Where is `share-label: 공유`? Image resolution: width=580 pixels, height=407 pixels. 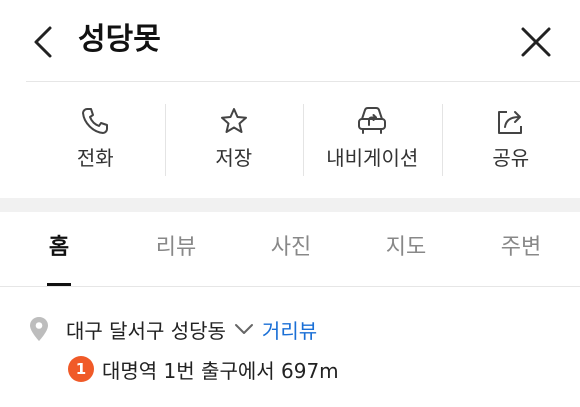
share-label: 공유 is located at coordinates (511, 158).